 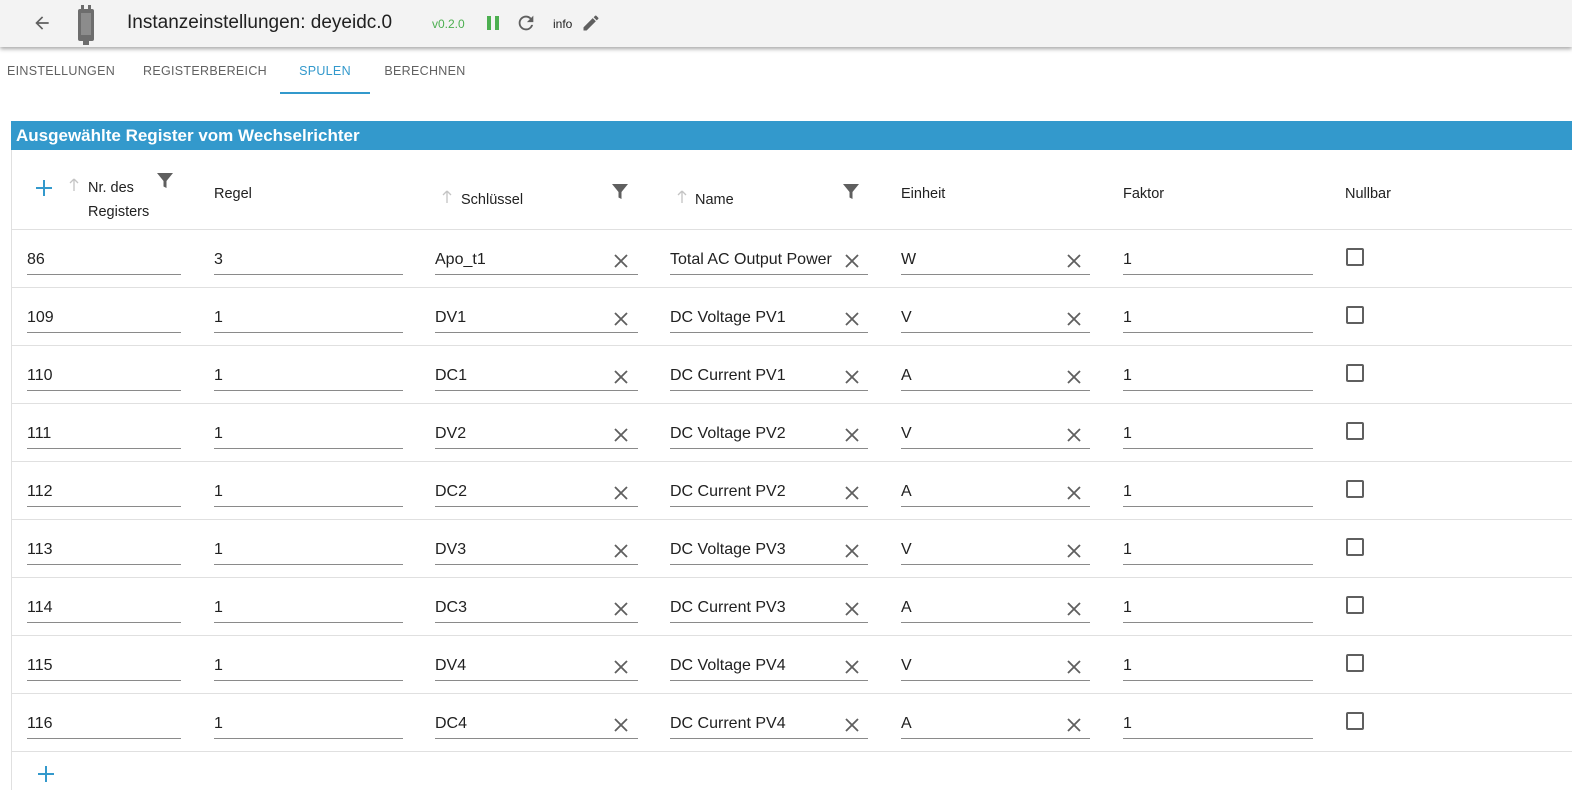 I want to click on name-field: Total AC Output Power, so click(x=769, y=262).